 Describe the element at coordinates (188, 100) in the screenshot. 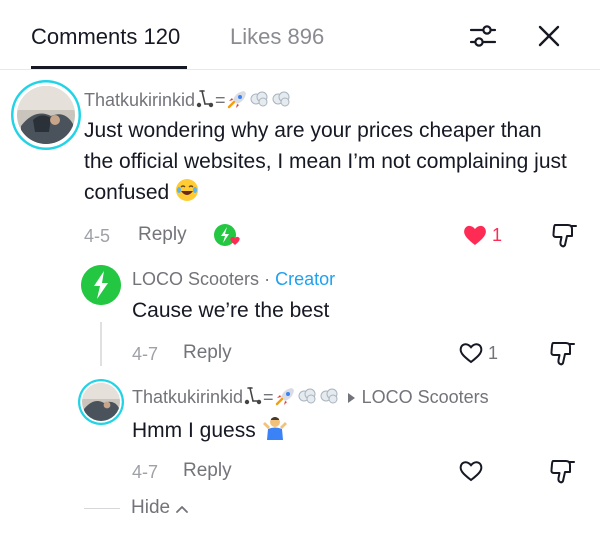

I see `username: Thatkukirinkid =` at that location.